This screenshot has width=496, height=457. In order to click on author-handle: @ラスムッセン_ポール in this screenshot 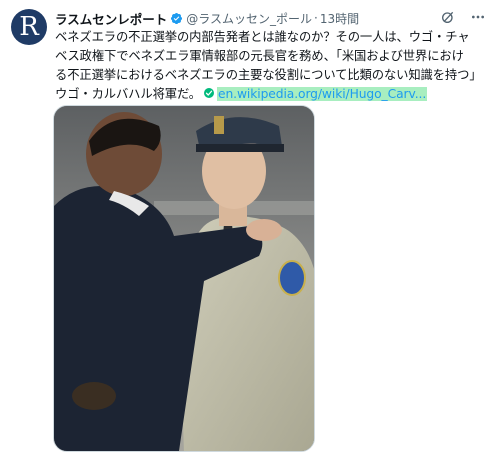, I will do `click(249, 18)`.